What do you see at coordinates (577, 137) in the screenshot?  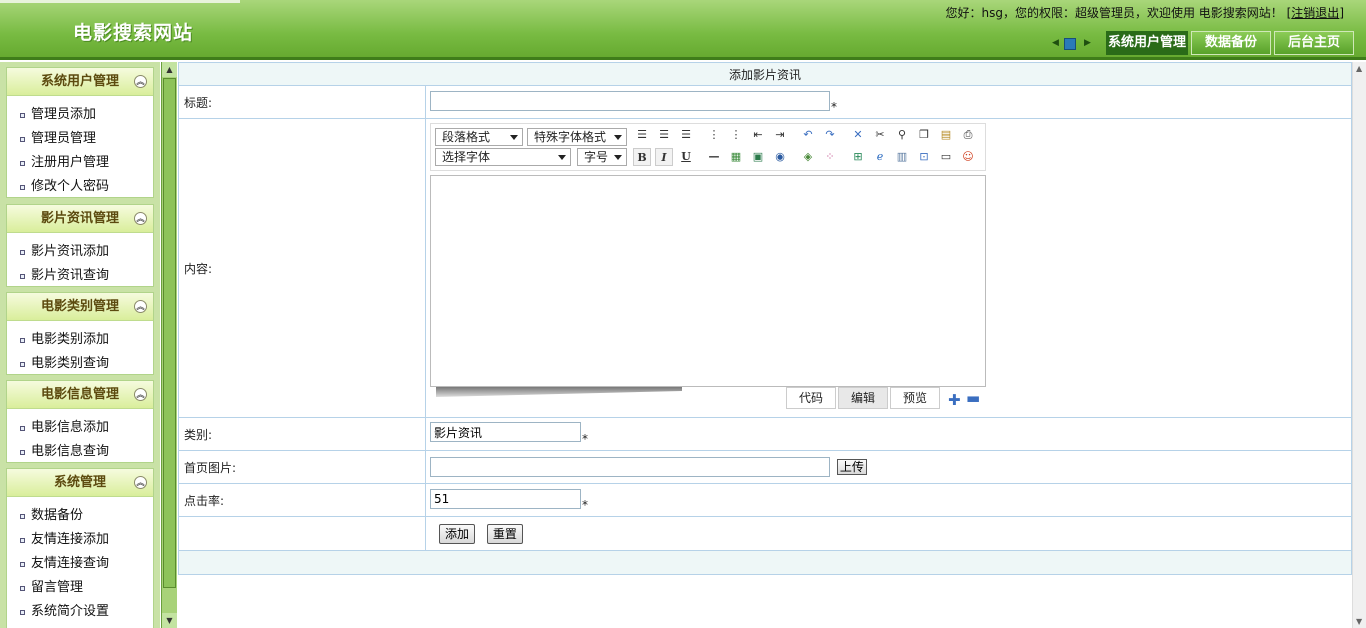 I see `special-font-select: 特殊字体格式` at bounding box center [577, 137].